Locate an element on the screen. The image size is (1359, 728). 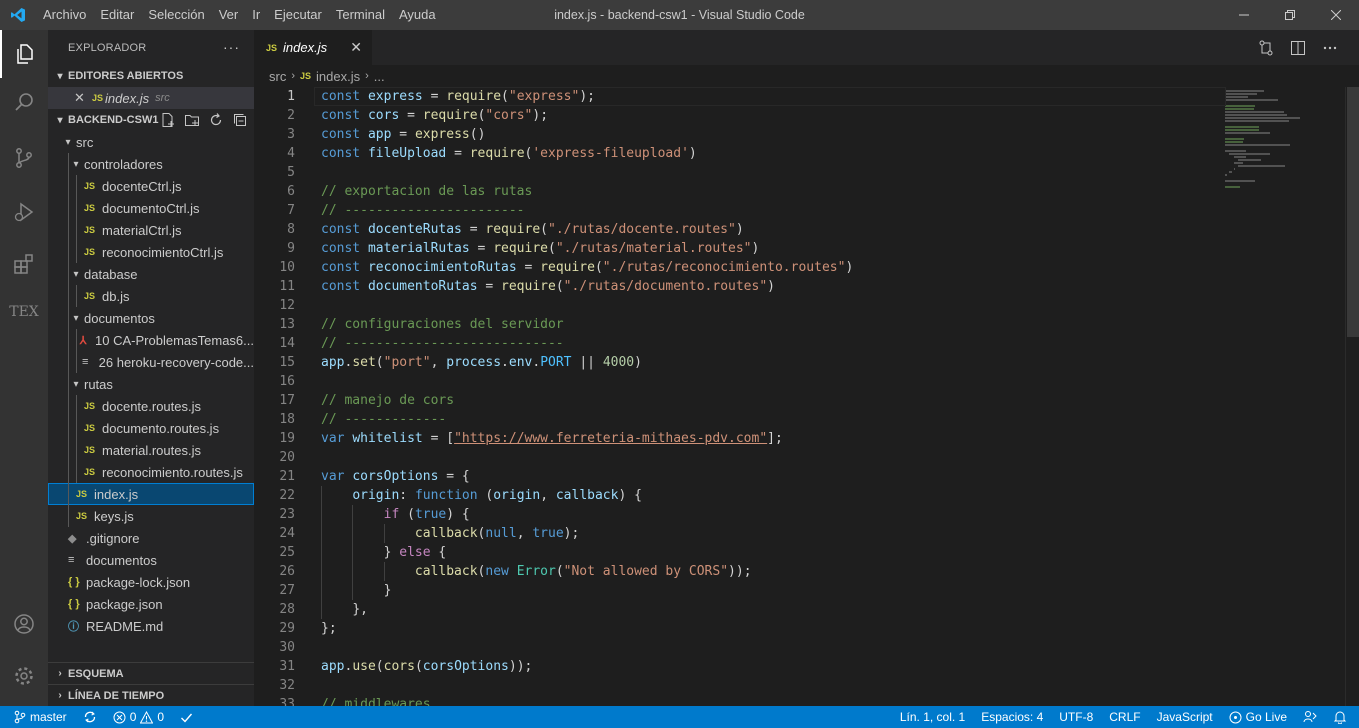
tree-file: JS documento.routes.js is located at coordinates (151, 428).